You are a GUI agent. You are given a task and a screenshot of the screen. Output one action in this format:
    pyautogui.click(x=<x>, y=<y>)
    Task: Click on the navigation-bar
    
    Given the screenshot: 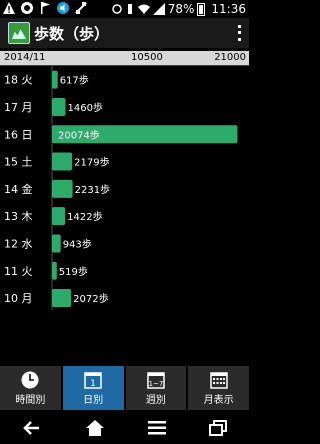 What is the action you would take?
    pyautogui.click(x=124, y=428)
    